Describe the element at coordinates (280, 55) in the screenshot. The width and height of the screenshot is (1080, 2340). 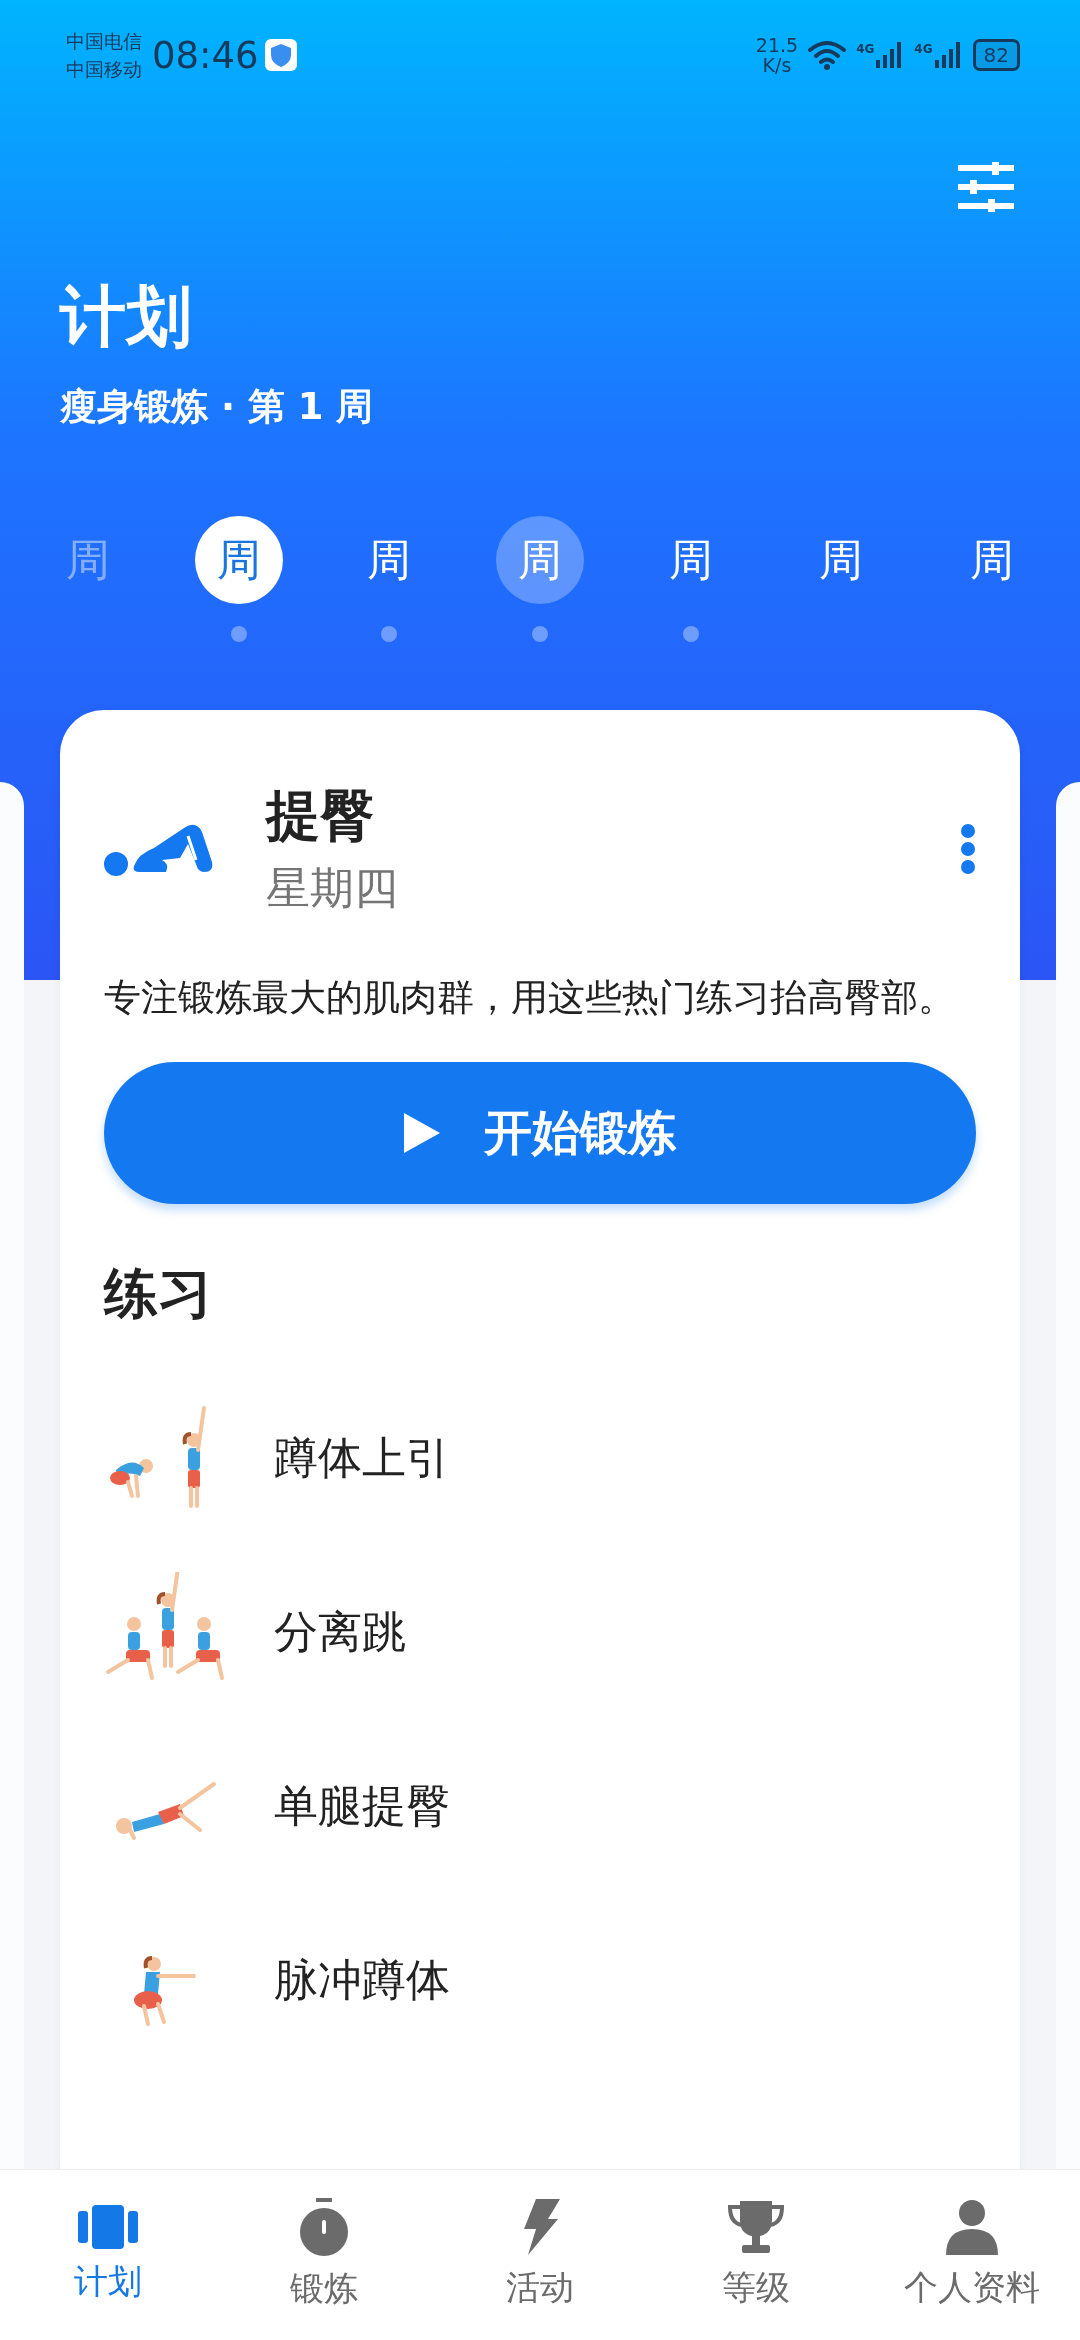
I see `shield-icon` at that location.